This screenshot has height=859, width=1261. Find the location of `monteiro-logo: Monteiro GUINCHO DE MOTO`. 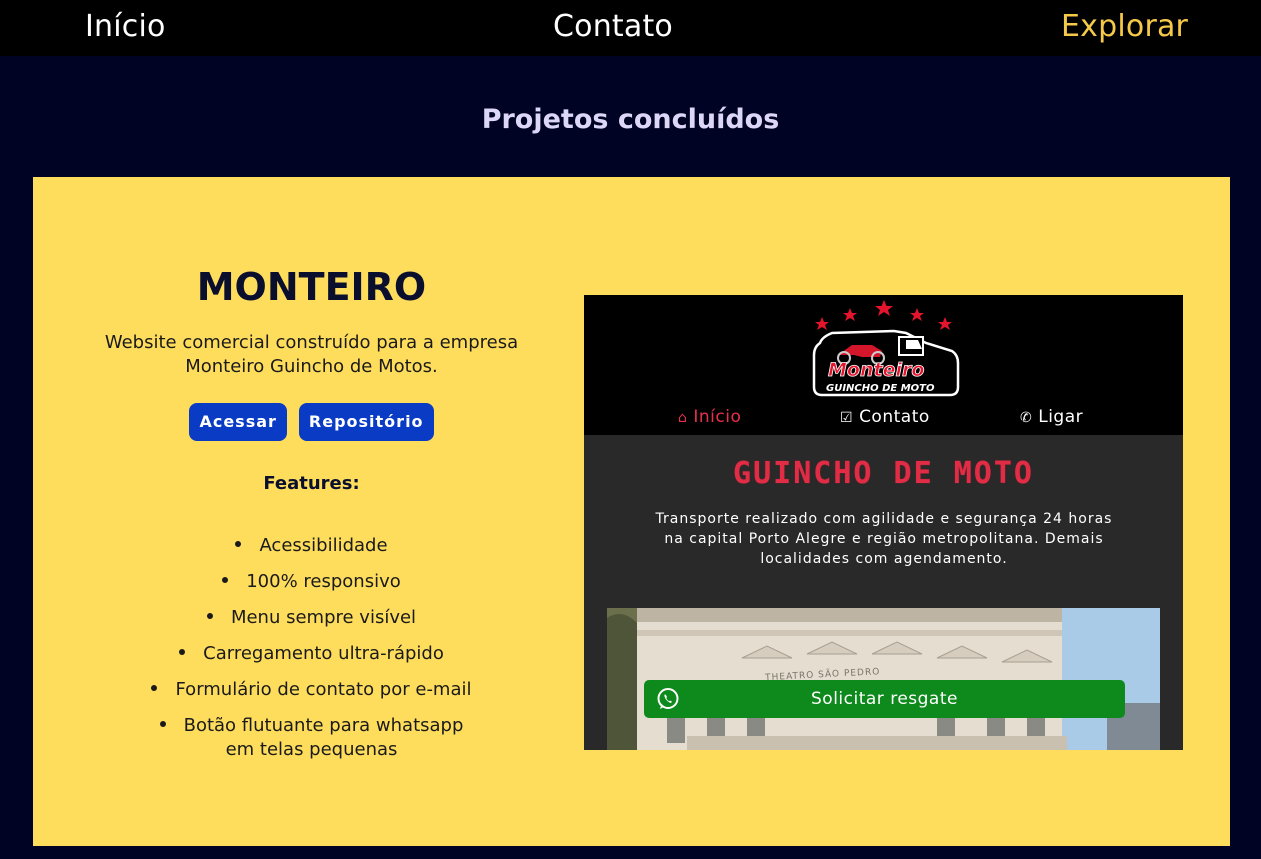

monteiro-logo: Monteiro GUINCHO DE MOTO is located at coordinates (886, 348).